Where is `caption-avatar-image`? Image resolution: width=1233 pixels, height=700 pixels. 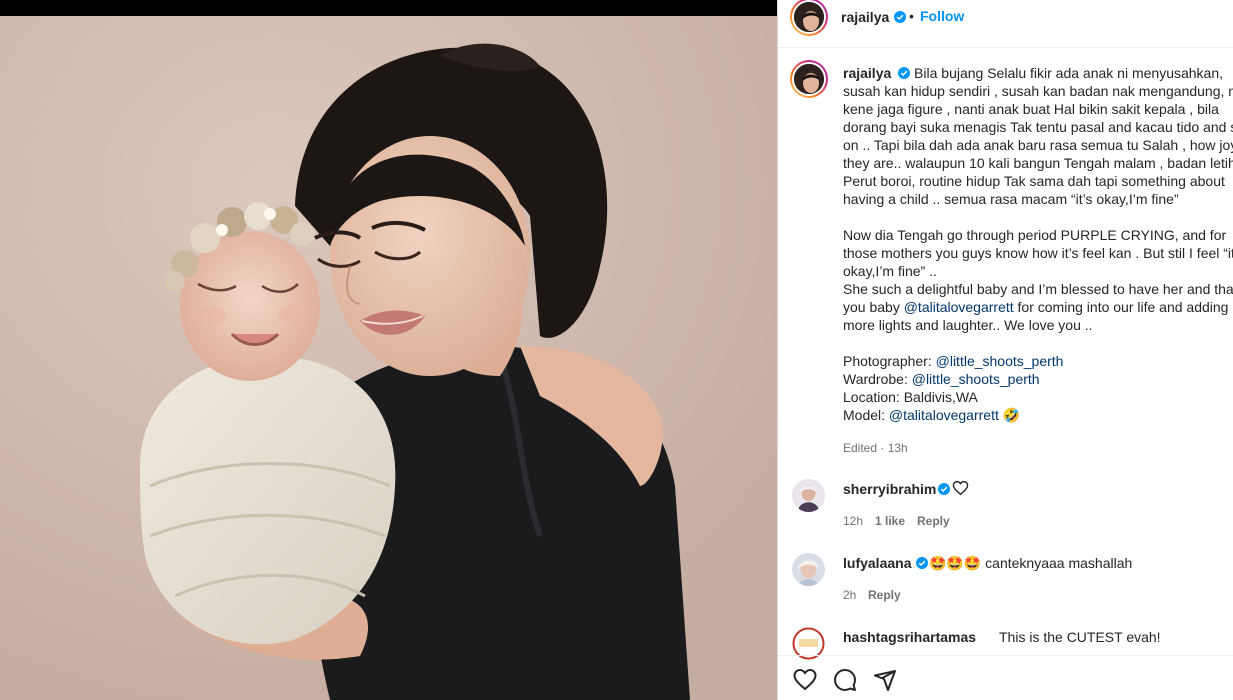
caption-avatar-image is located at coordinates (809, 79).